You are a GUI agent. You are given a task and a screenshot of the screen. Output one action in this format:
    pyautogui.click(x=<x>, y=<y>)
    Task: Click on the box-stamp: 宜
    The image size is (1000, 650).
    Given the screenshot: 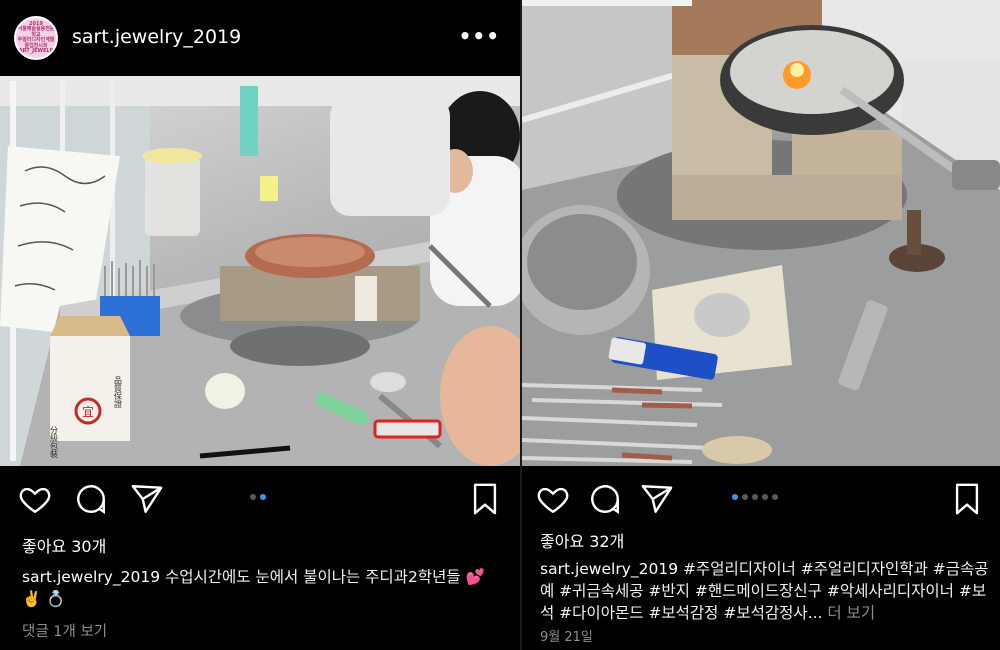 What is the action you would take?
    pyautogui.click(x=88, y=411)
    